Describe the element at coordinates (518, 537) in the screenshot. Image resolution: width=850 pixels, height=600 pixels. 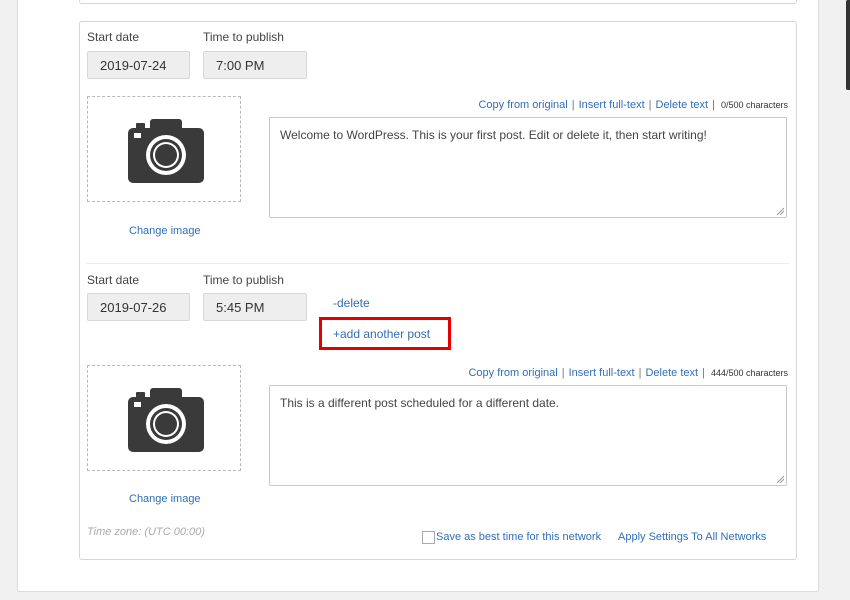
I see `best-time-label: Save as best time for this network` at that location.